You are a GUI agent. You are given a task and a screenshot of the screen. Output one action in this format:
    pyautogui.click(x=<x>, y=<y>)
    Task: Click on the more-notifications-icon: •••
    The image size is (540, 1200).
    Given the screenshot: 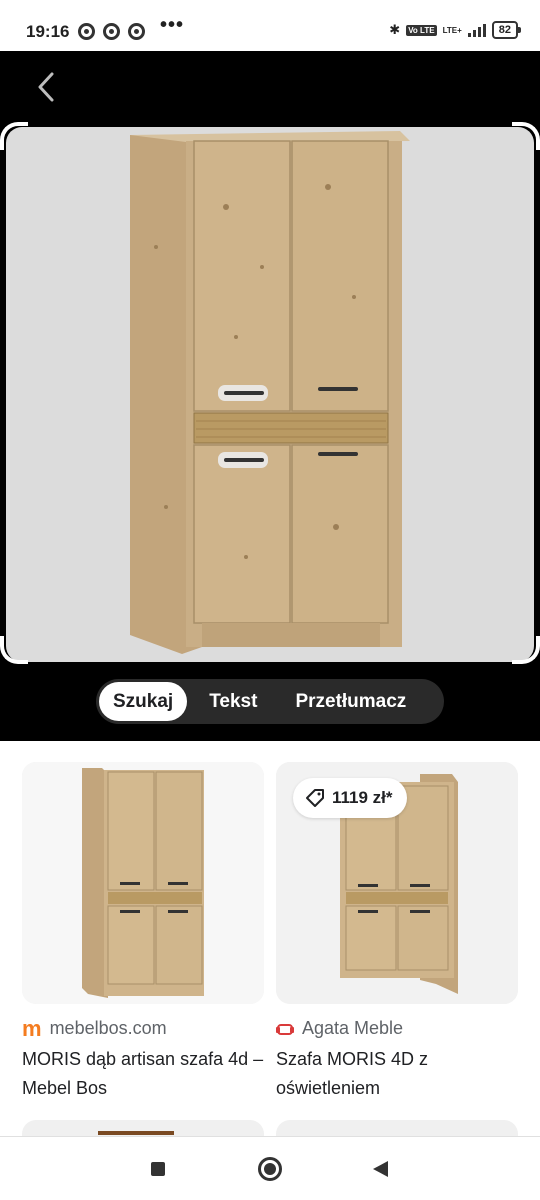 What is the action you would take?
    pyautogui.click(x=172, y=25)
    